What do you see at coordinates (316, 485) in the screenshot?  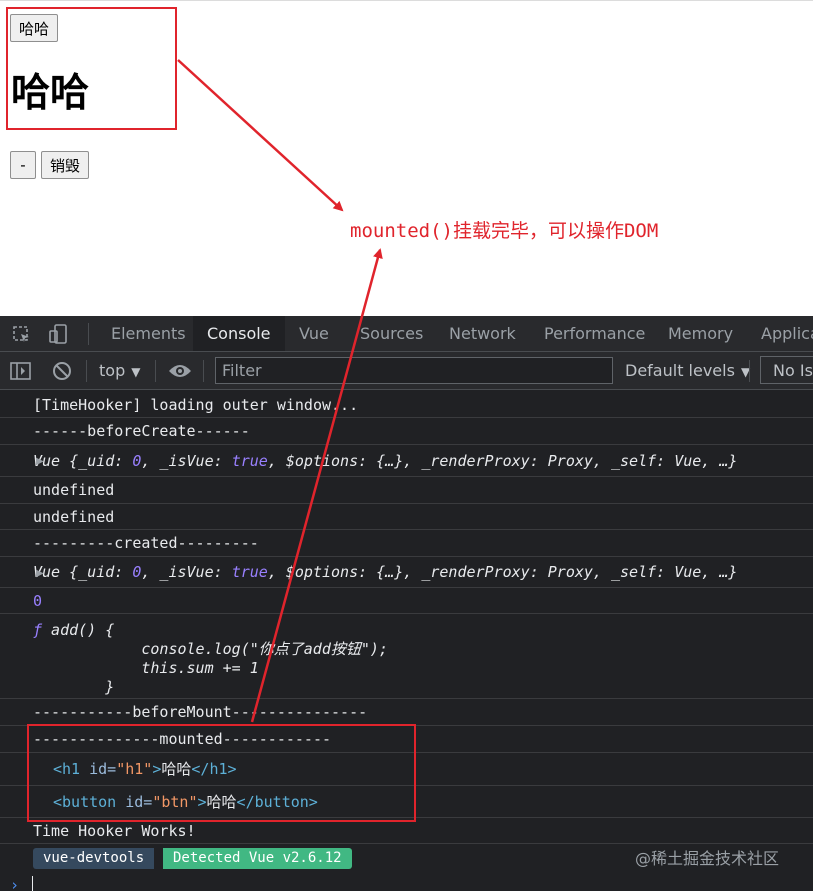 I see `arrow-from-mounted` at bounding box center [316, 485].